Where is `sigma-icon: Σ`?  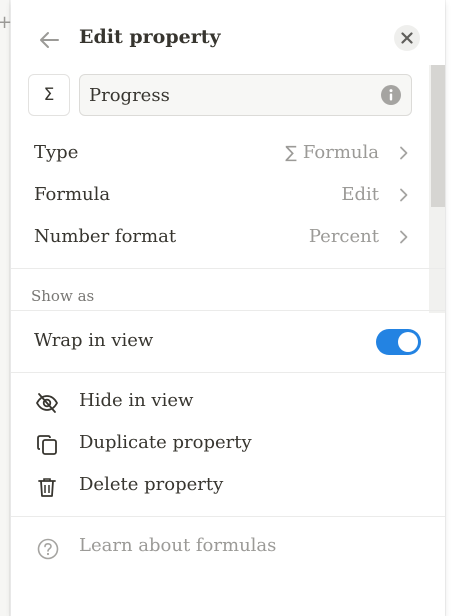
sigma-icon: Σ is located at coordinates (49, 95).